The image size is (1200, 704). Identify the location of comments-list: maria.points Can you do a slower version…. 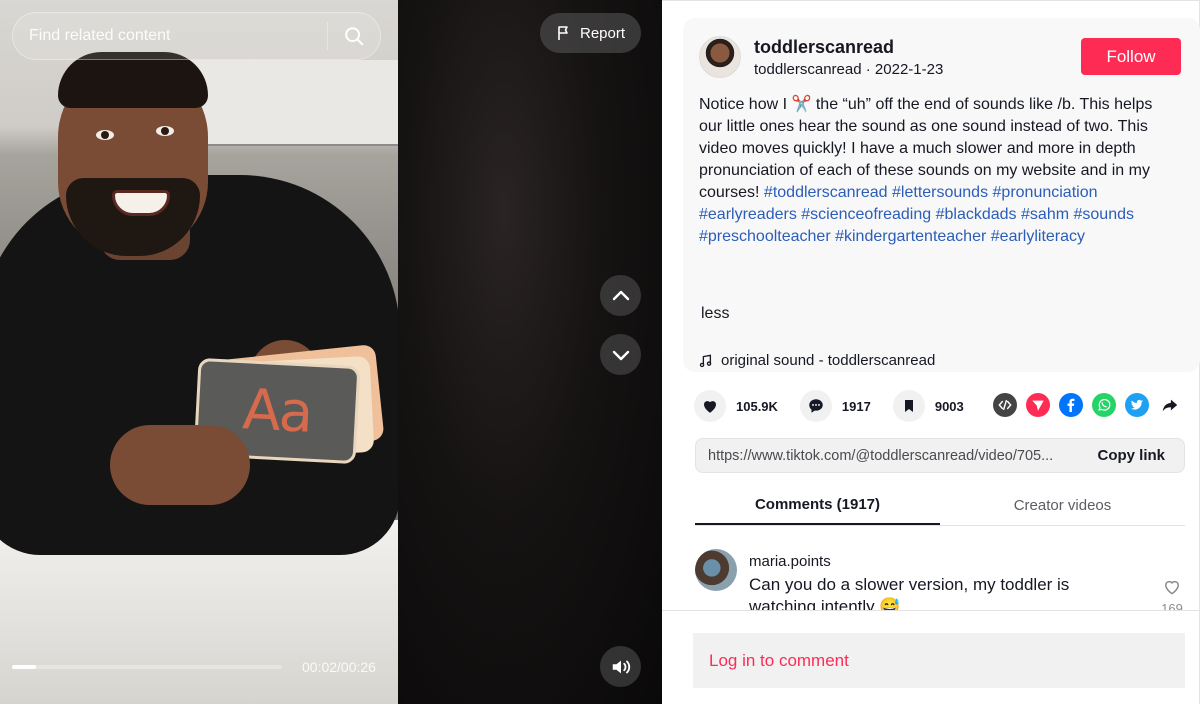
(931, 569).